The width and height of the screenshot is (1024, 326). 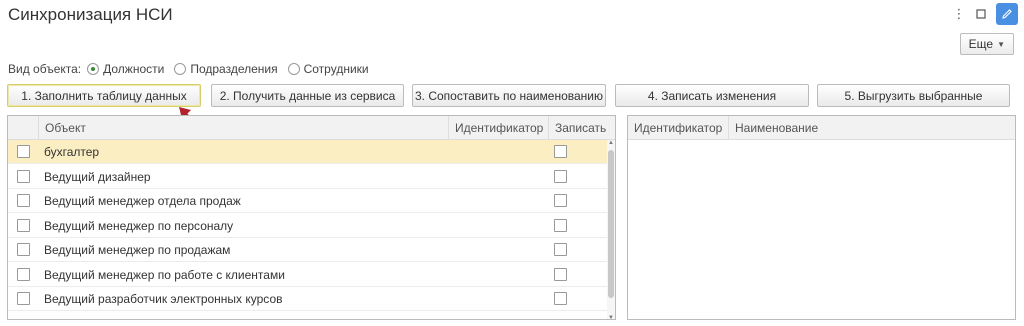 What do you see at coordinates (139, 225) in the screenshot?
I see `row-object-name: Ведущий менеджер по персоналу` at bounding box center [139, 225].